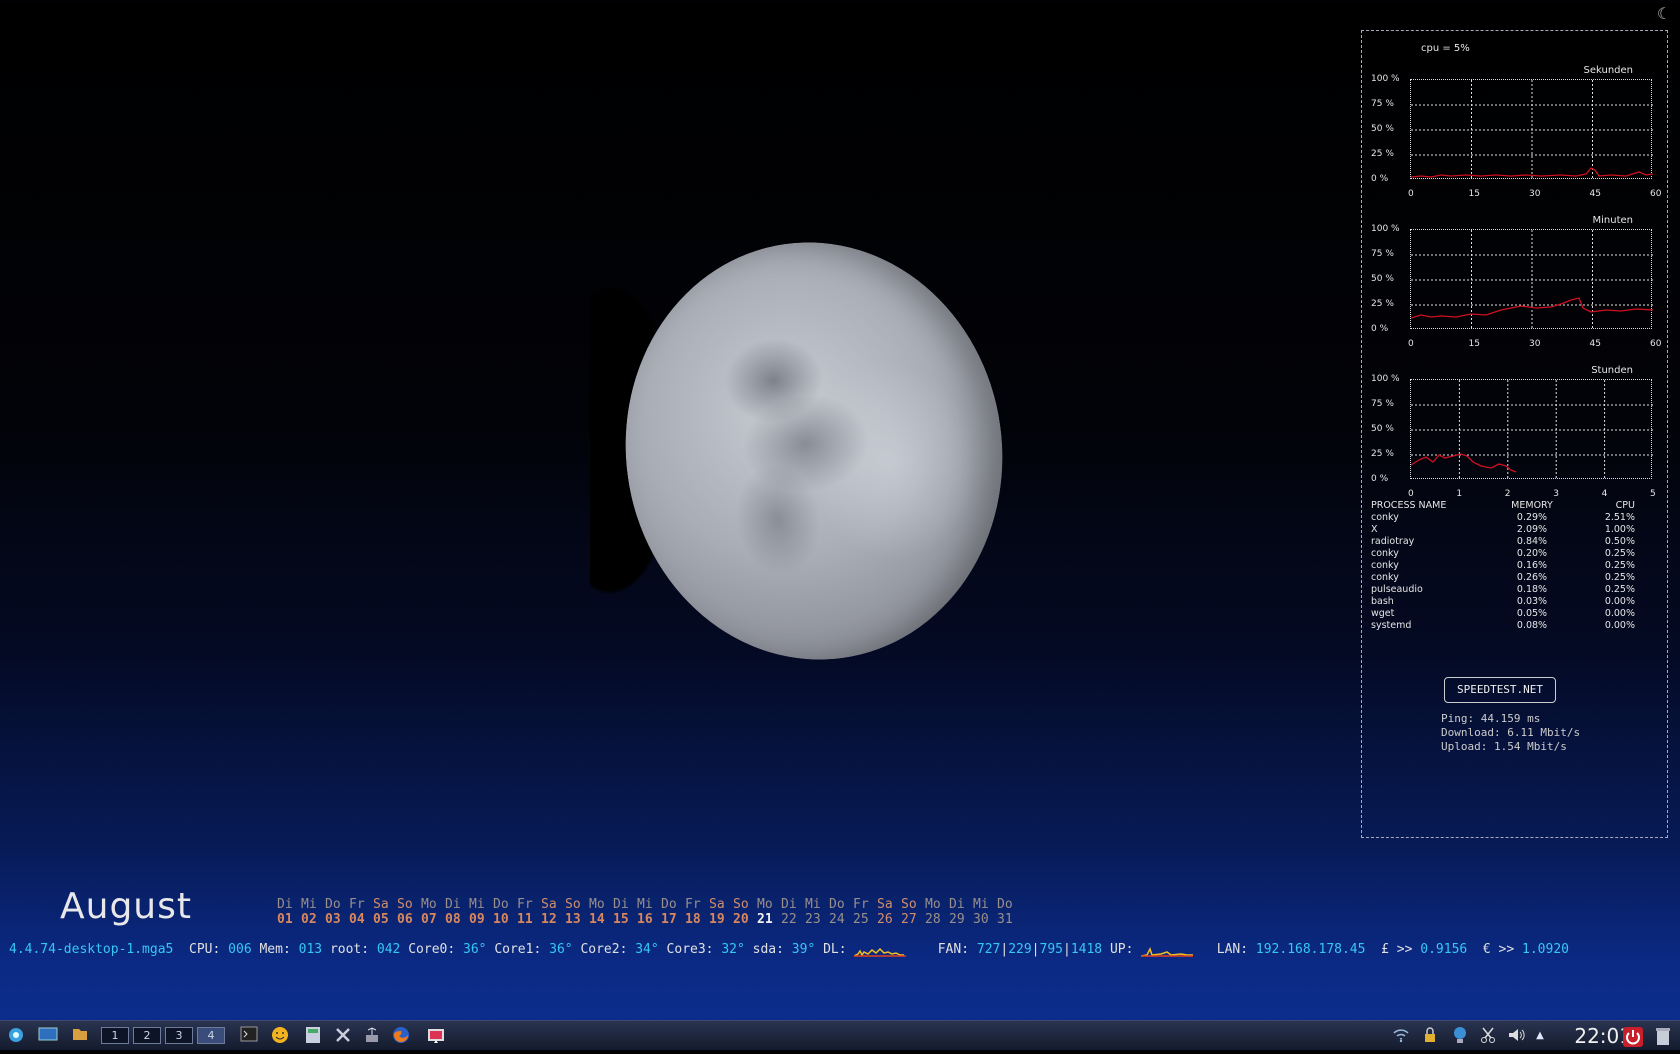 The height and width of the screenshot is (1054, 1680). What do you see at coordinates (1664, 14) in the screenshot?
I see `plasma-toolbox-icon: ☾` at bounding box center [1664, 14].